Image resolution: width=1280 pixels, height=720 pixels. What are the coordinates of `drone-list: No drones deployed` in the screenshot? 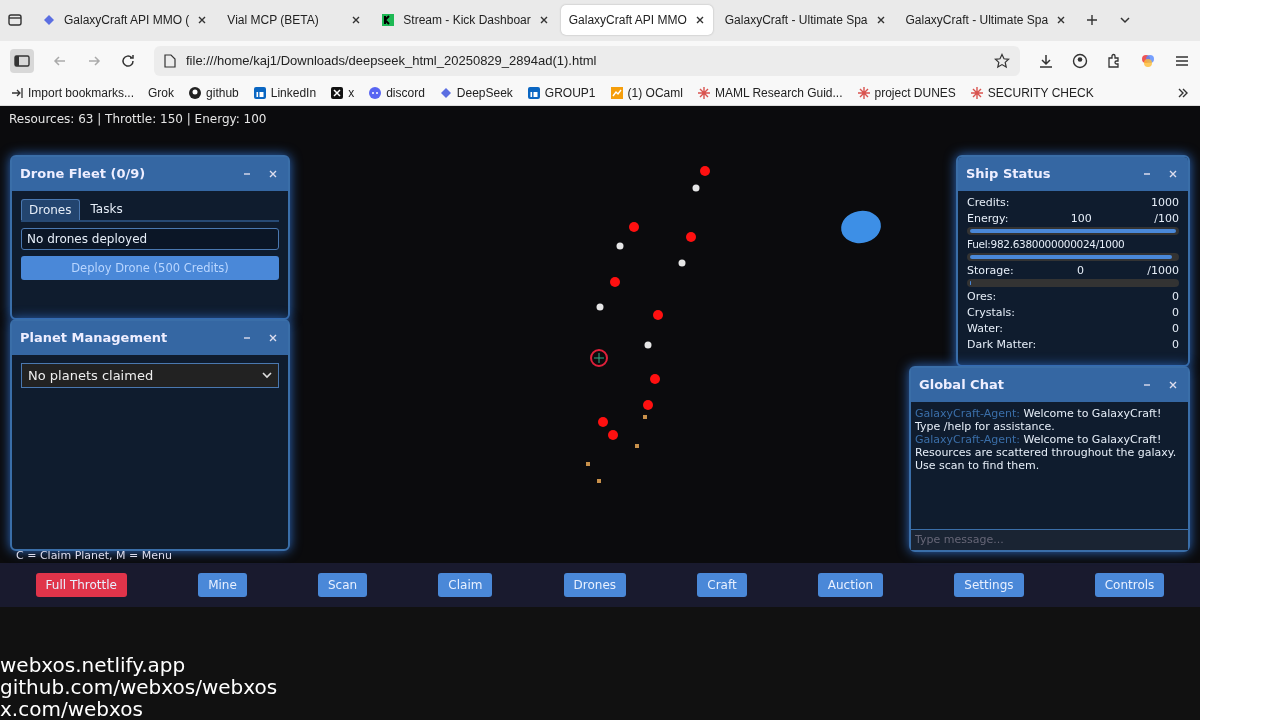 It's located at (150, 238).